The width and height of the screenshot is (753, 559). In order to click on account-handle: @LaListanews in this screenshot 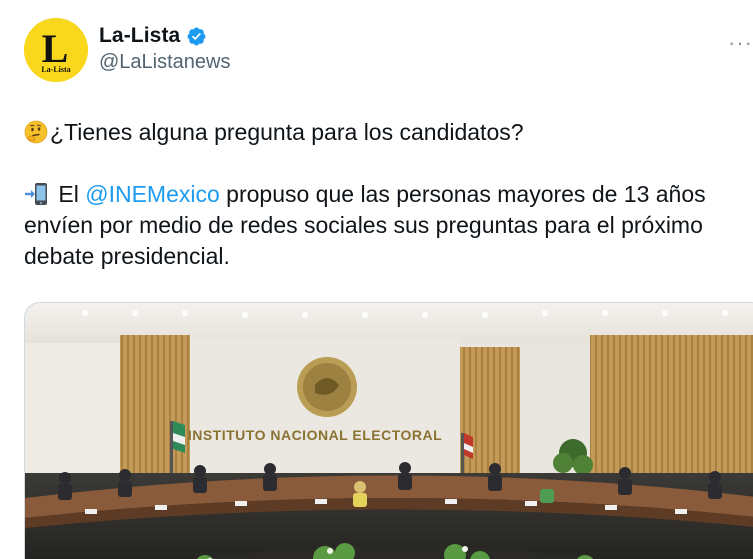, I will do `click(164, 62)`.